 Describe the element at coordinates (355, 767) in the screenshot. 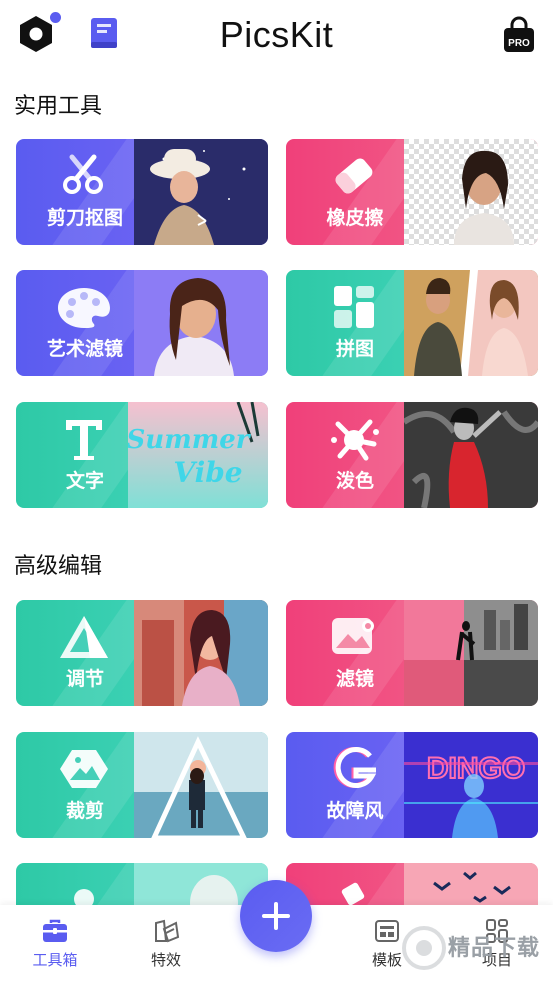

I see `glitch-icon` at that location.